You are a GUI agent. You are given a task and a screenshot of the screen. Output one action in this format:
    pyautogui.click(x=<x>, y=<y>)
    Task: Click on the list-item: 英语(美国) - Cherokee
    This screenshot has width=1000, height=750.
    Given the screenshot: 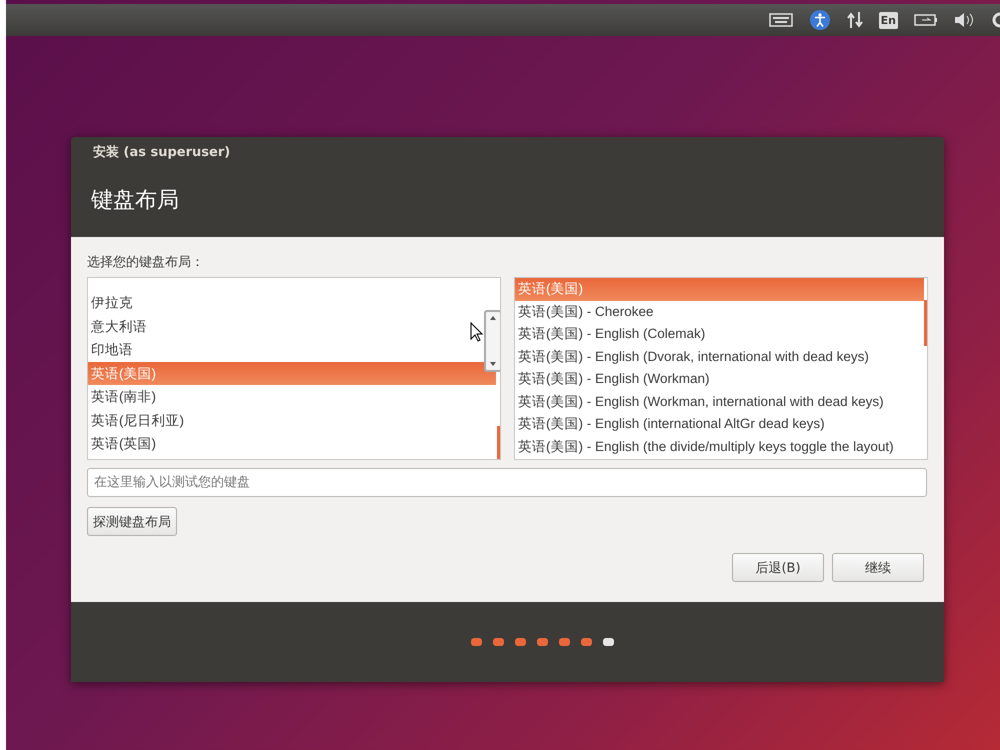 What is the action you would take?
    pyautogui.click(x=719, y=311)
    